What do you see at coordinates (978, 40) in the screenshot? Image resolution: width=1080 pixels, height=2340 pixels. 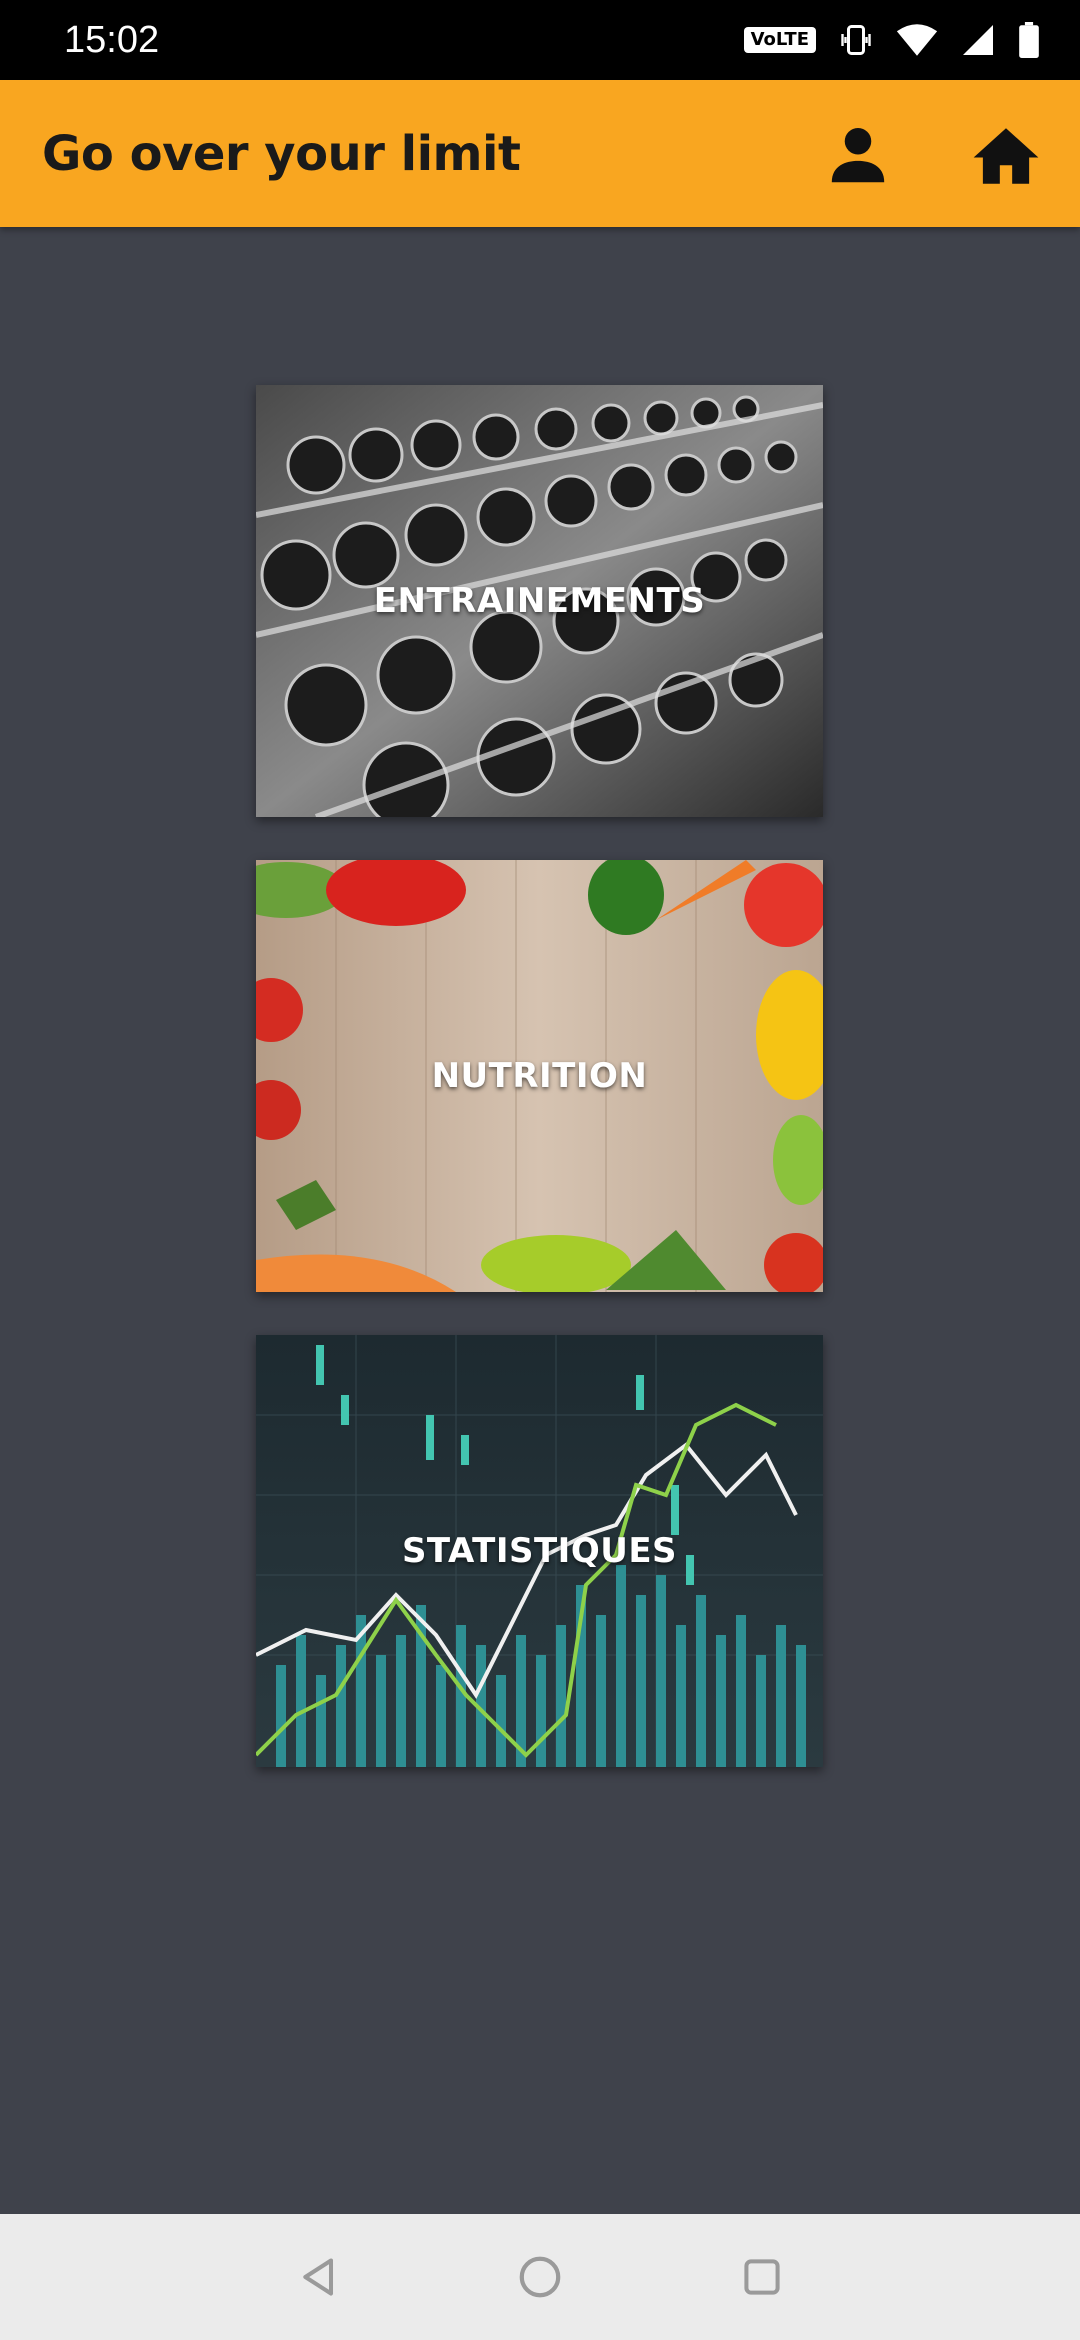 I see `signal-icon` at bounding box center [978, 40].